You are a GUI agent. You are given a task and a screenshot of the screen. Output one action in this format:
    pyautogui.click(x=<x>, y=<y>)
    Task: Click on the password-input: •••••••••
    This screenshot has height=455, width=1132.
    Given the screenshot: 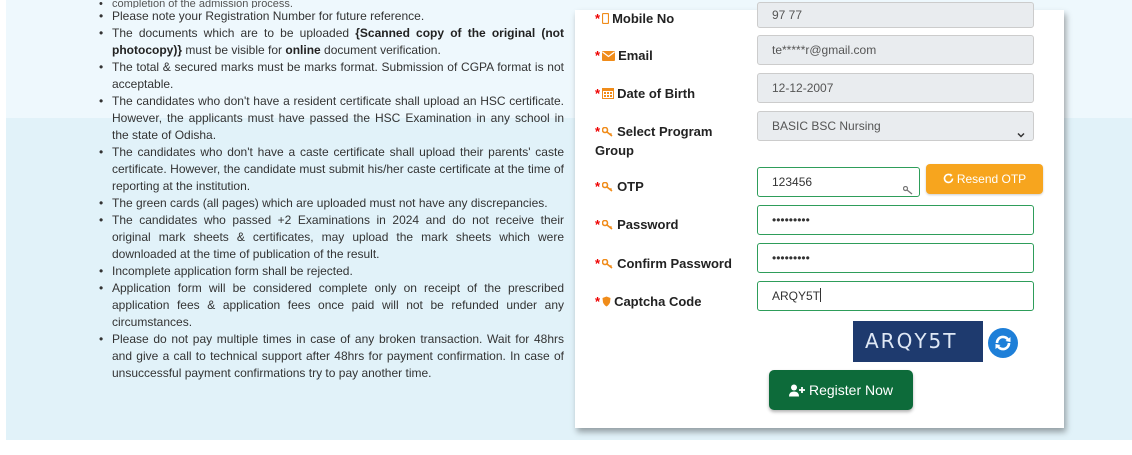 What is the action you would take?
    pyautogui.click(x=895, y=220)
    